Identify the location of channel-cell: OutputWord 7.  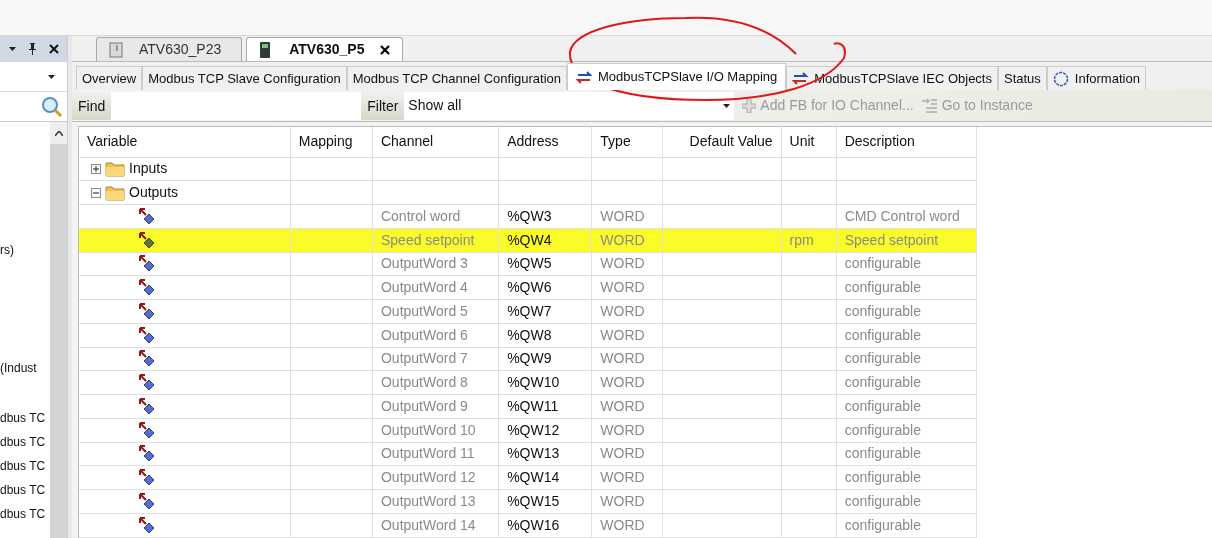
(435, 359).